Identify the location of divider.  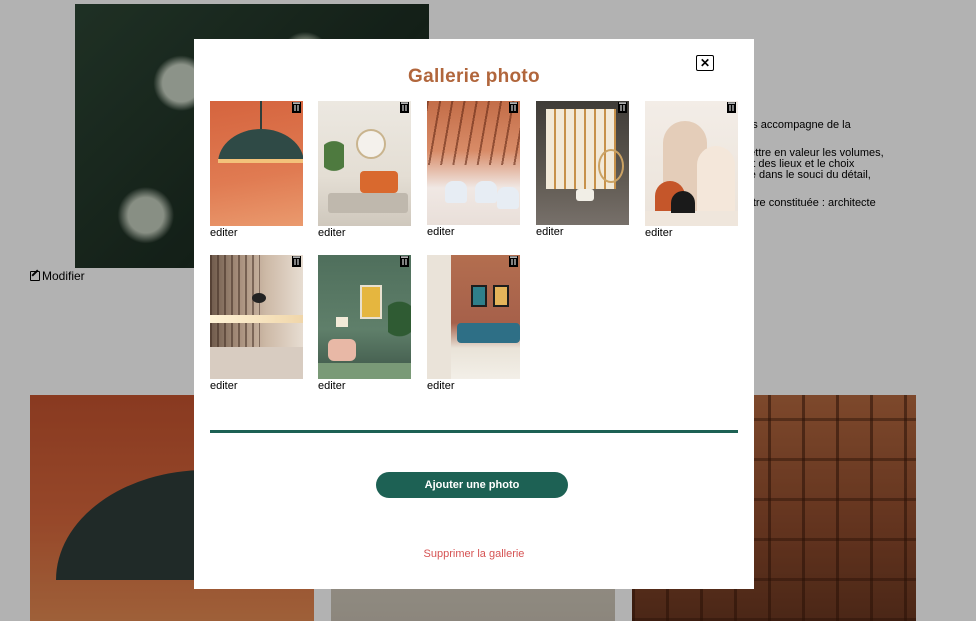
(474, 431).